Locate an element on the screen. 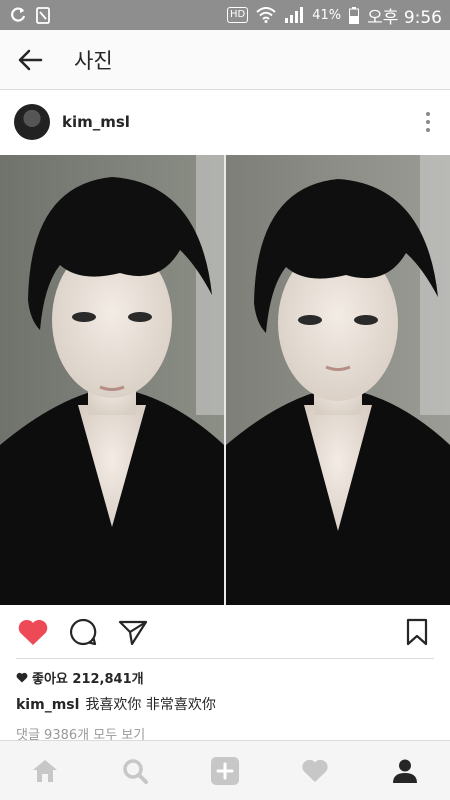 The width and height of the screenshot is (450, 800). more-options-button is located at coordinates (428, 122).